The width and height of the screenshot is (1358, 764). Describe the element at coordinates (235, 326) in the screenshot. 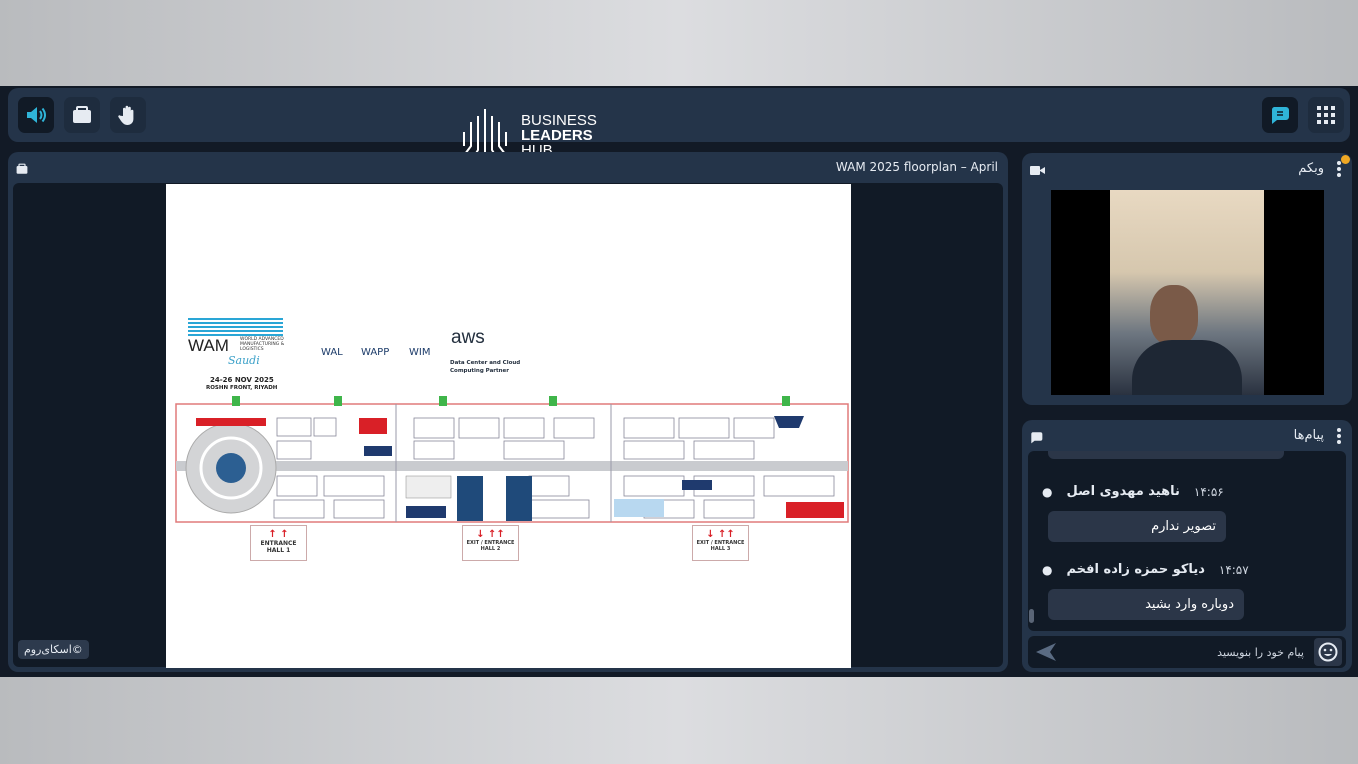

I see `wam-logo-graphic` at that location.